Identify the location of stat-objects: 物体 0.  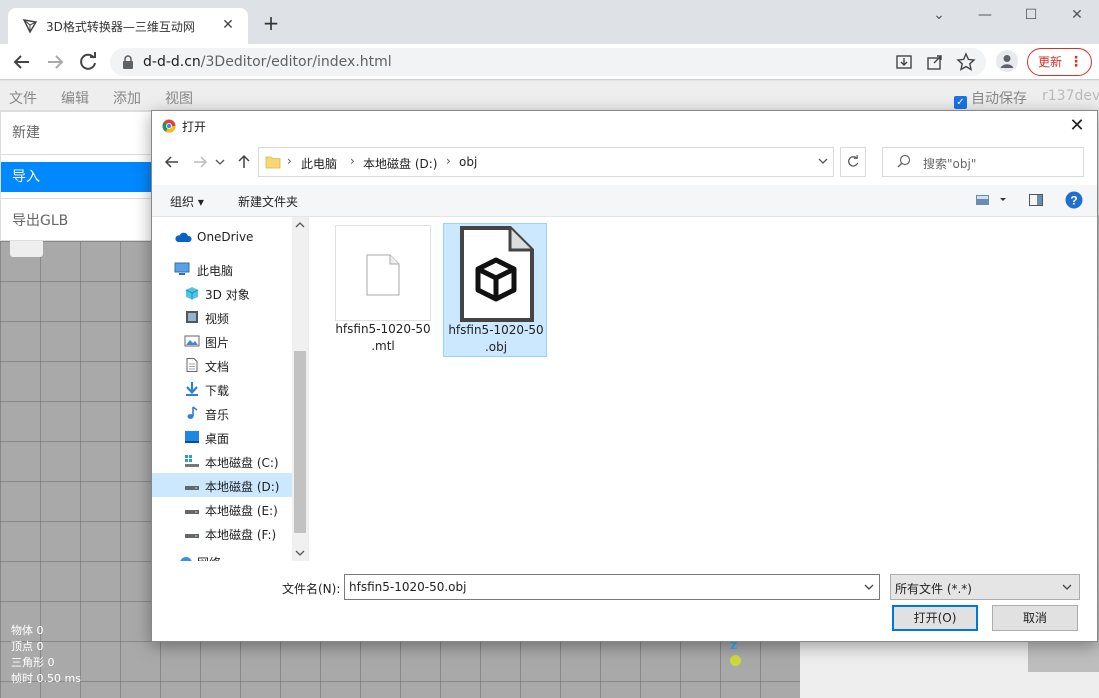
(27, 630).